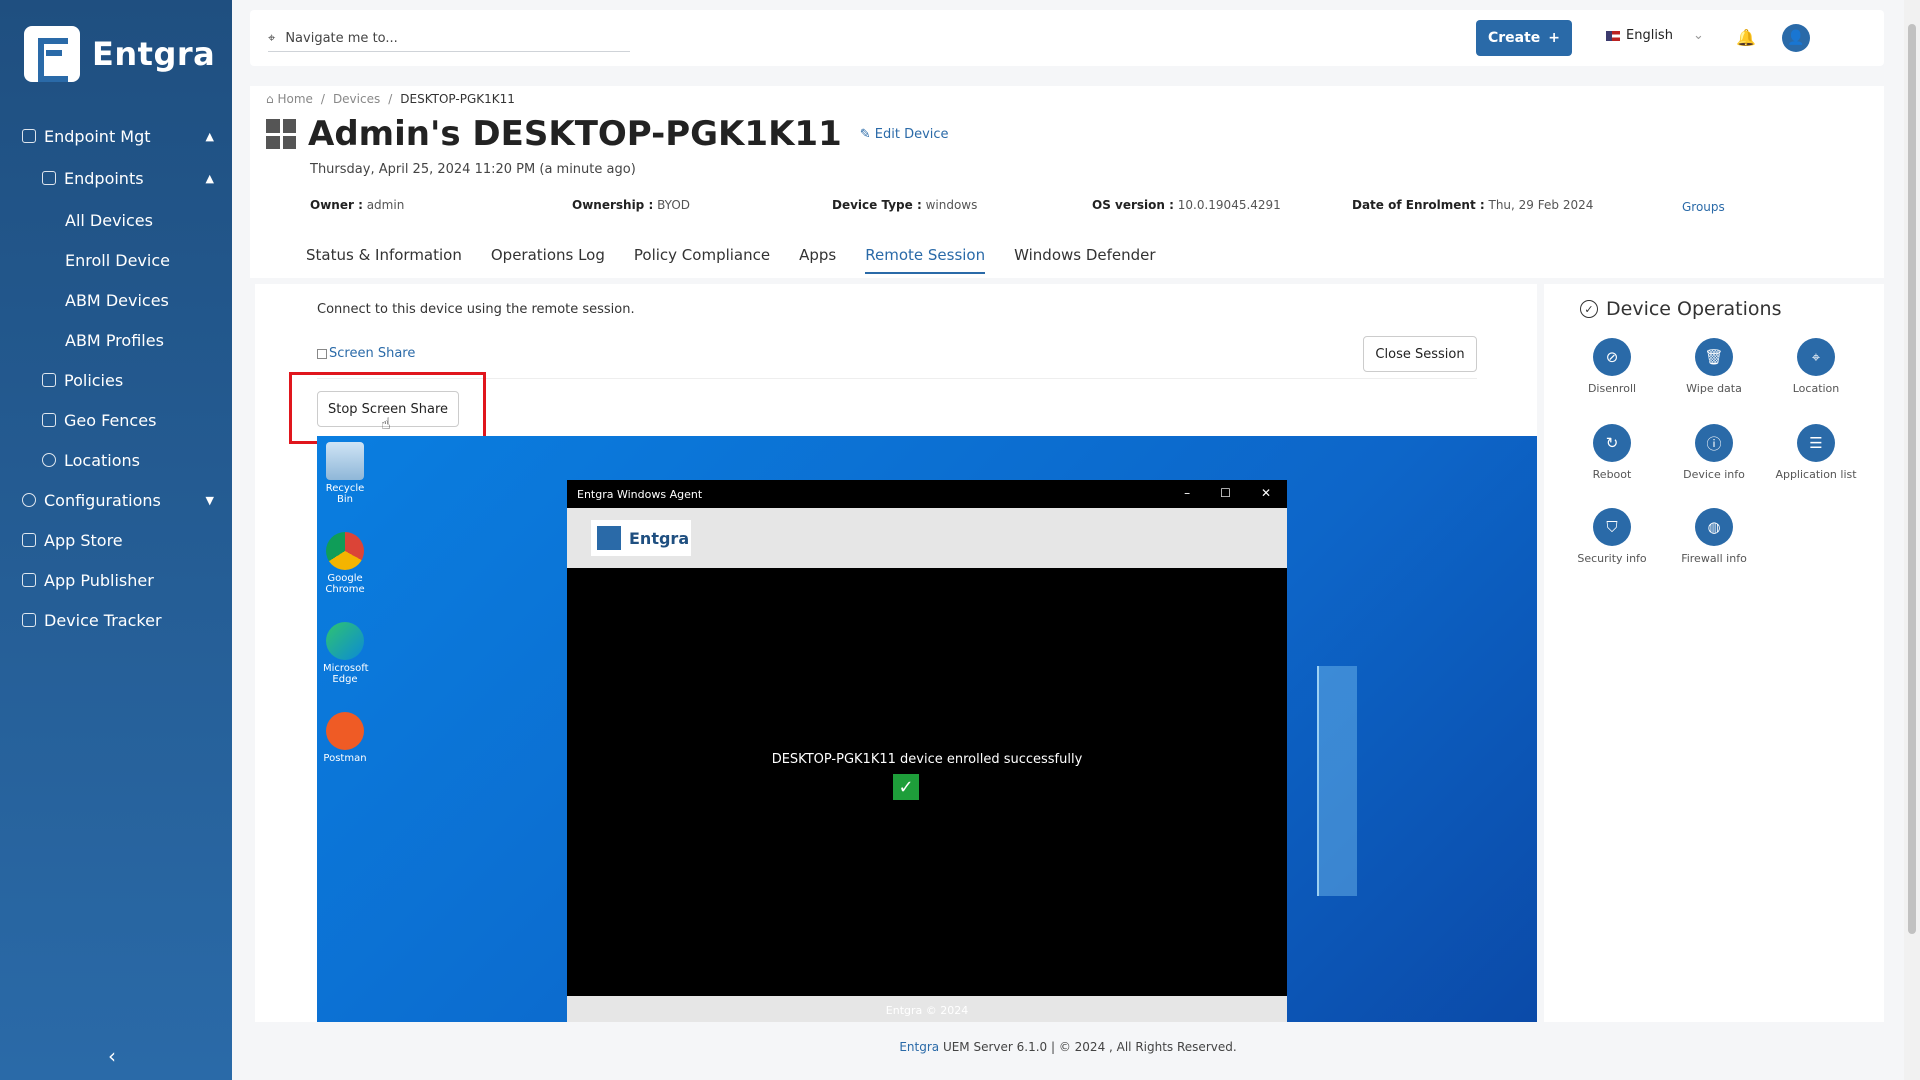 The width and height of the screenshot is (1920, 1080). I want to click on sidebar-item-label: ABM Profiles, so click(114, 340).